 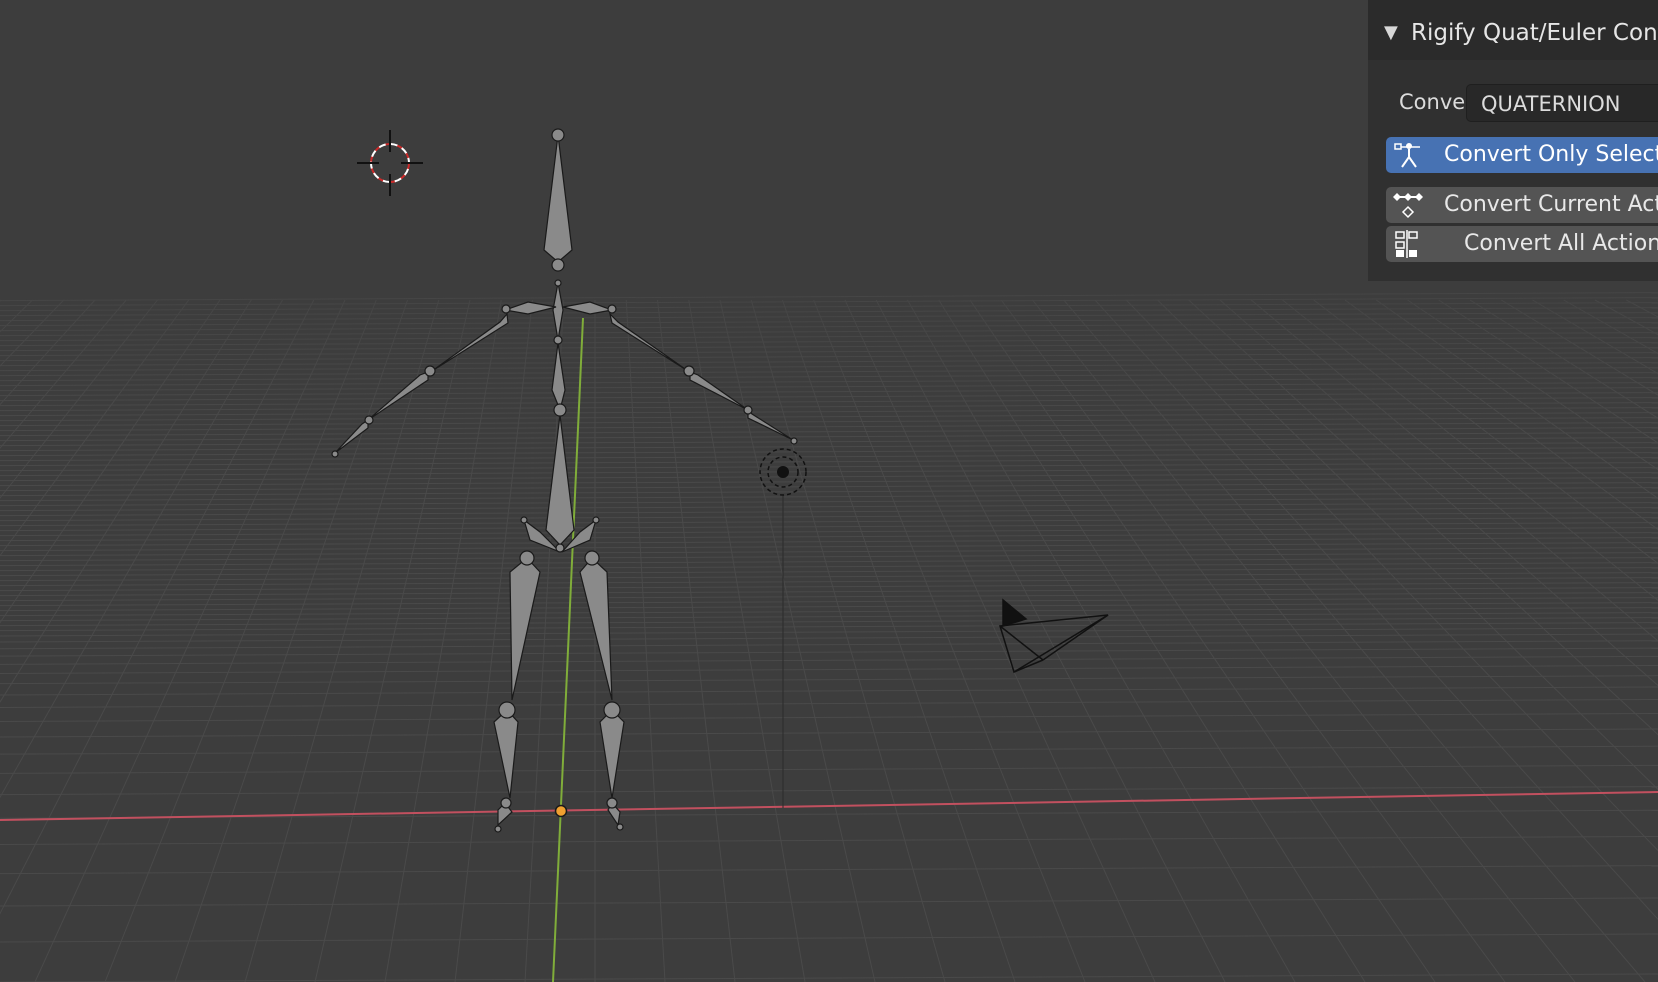 I want to click on panel-title: Rigify Quat/Euler Con, so click(x=1534, y=33).